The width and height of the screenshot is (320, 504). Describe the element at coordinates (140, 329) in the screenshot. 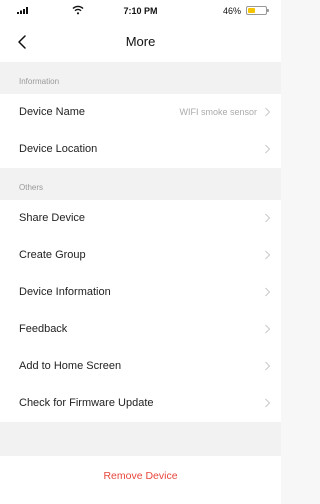

I see `feedback-row: Feedback` at that location.